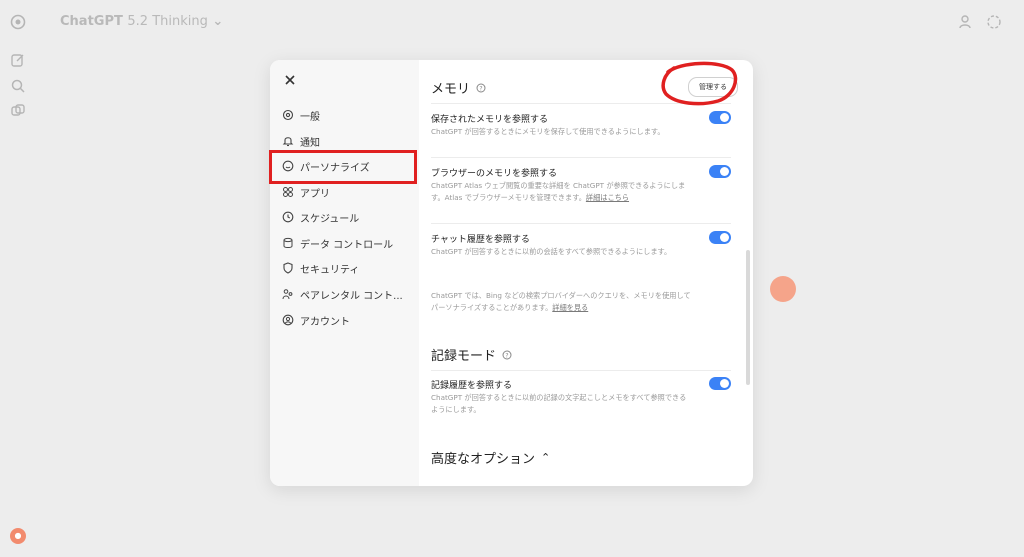 The image size is (1024, 557). Describe the element at coordinates (699, 83) in the screenshot. I see `annotation-red-circle` at that location.